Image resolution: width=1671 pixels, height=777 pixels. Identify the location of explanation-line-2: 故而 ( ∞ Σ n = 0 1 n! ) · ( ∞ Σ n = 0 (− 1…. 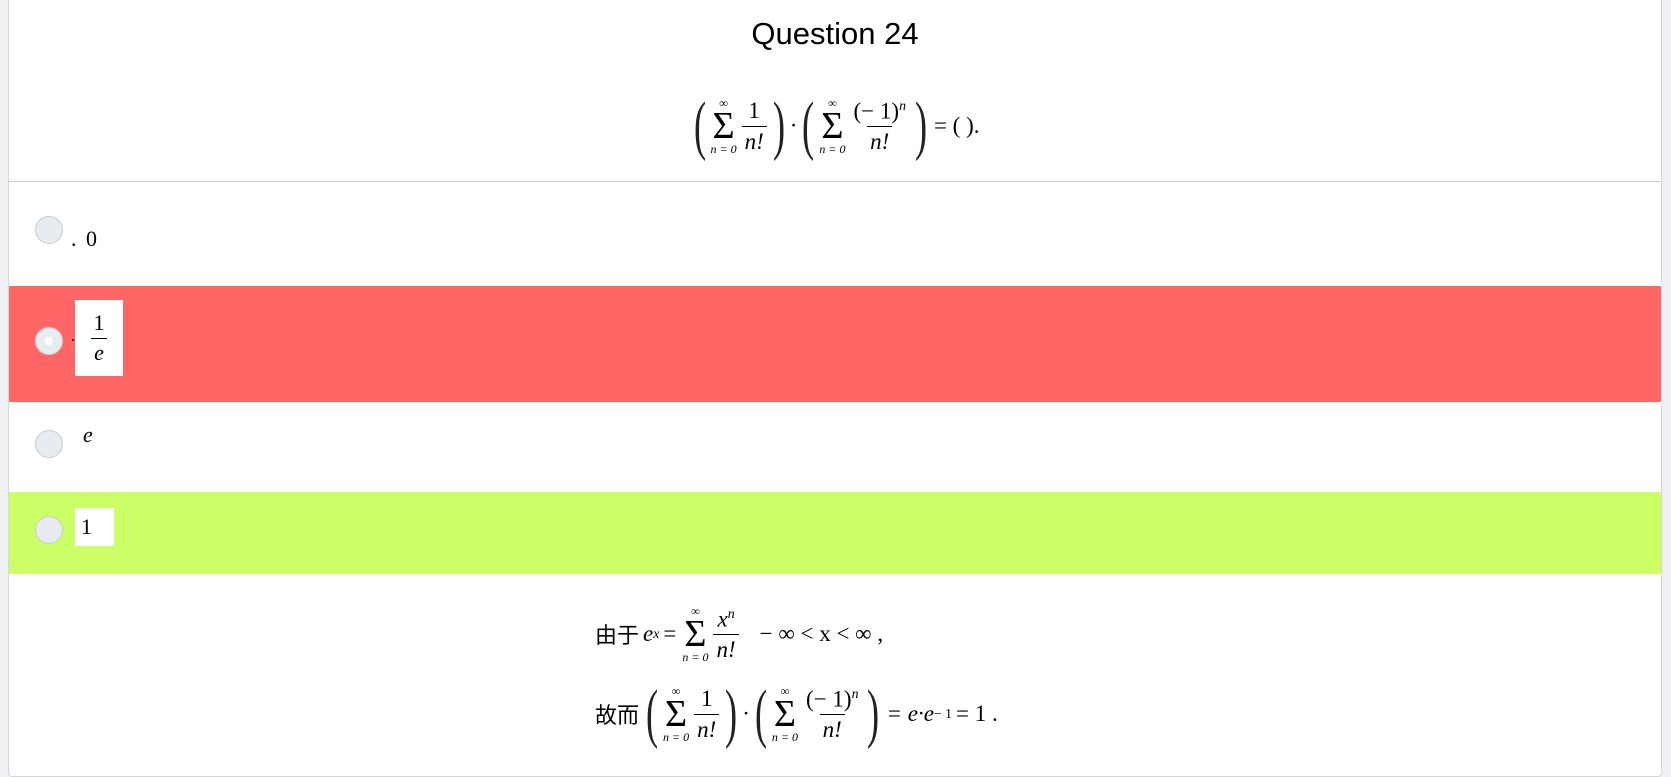
(796, 713).